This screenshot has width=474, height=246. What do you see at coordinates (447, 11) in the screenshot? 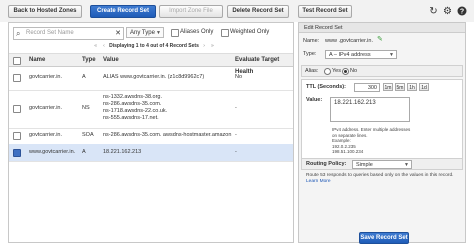
I see `gear-icon: ⚙` at bounding box center [447, 11].